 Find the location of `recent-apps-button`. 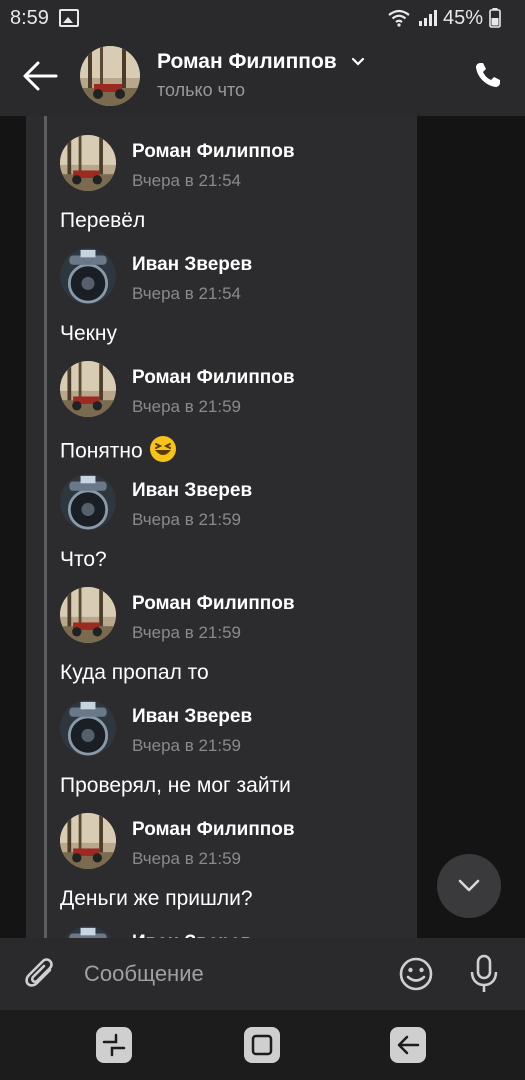

recent-apps-button is located at coordinates (114, 1045).